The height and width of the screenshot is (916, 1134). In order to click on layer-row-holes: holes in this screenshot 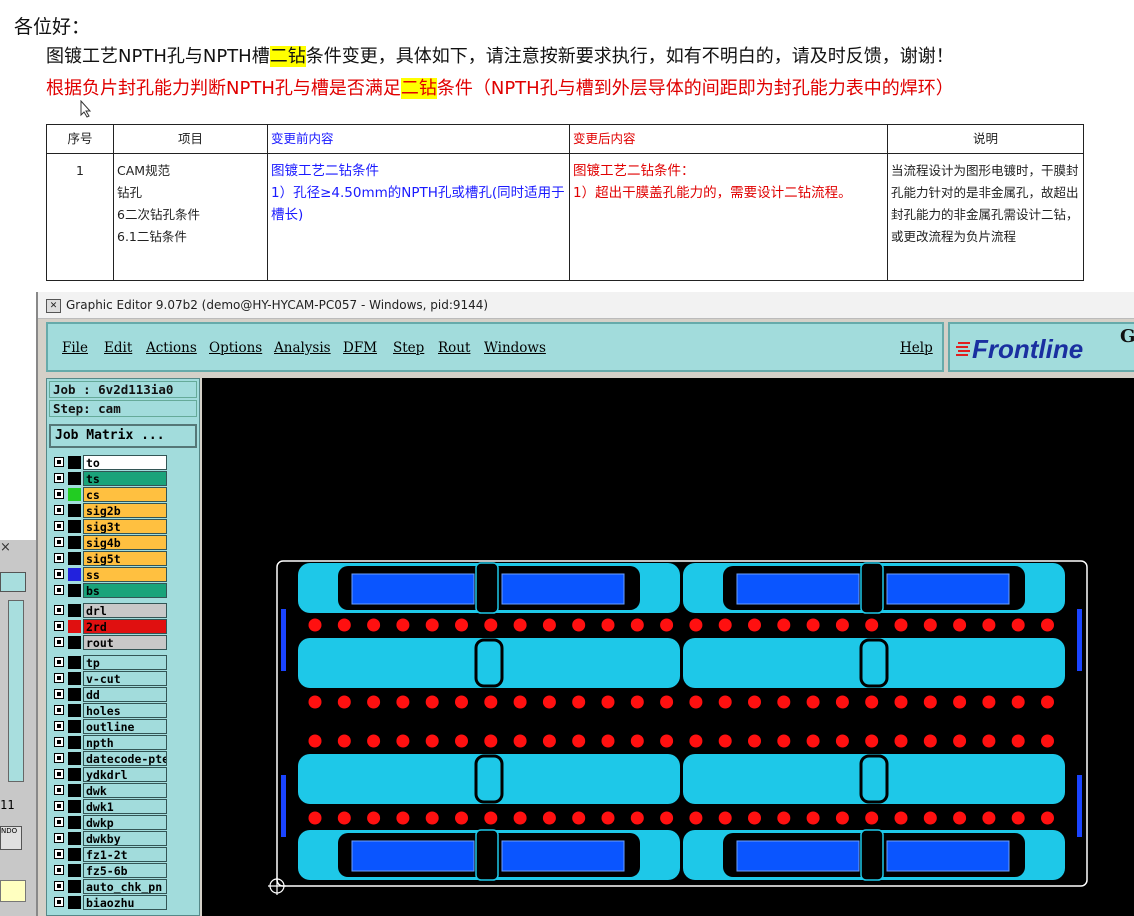, I will do `click(113, 710)`.